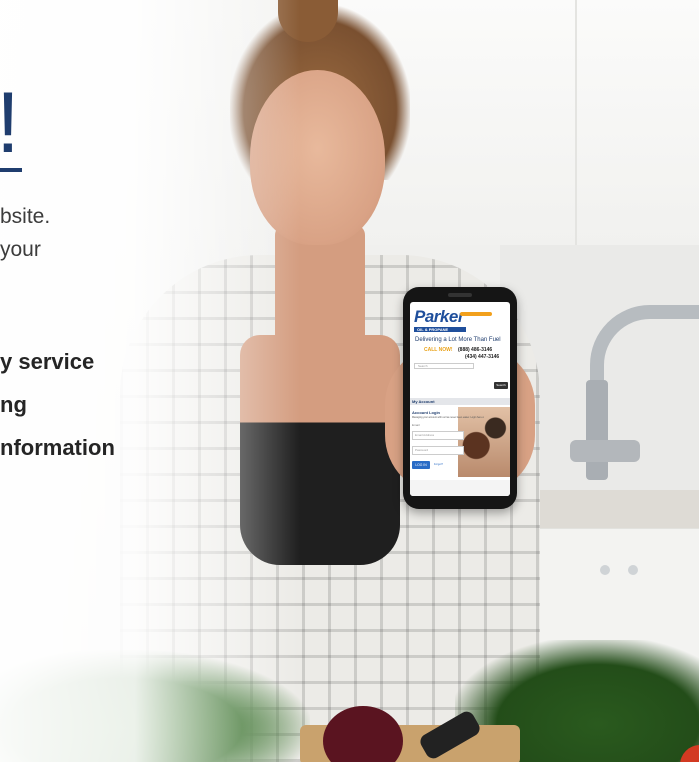 The width and height of the screenshot is (699, 762). Describe the element at coordinates (460, 295) in the screenshot. I see `phone-speaker` at that location.